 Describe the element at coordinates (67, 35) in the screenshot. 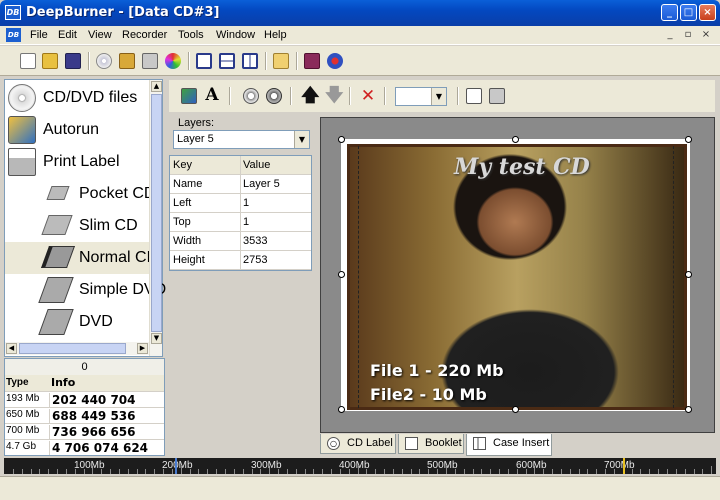

I see `menu-edit: Edit` at that location.